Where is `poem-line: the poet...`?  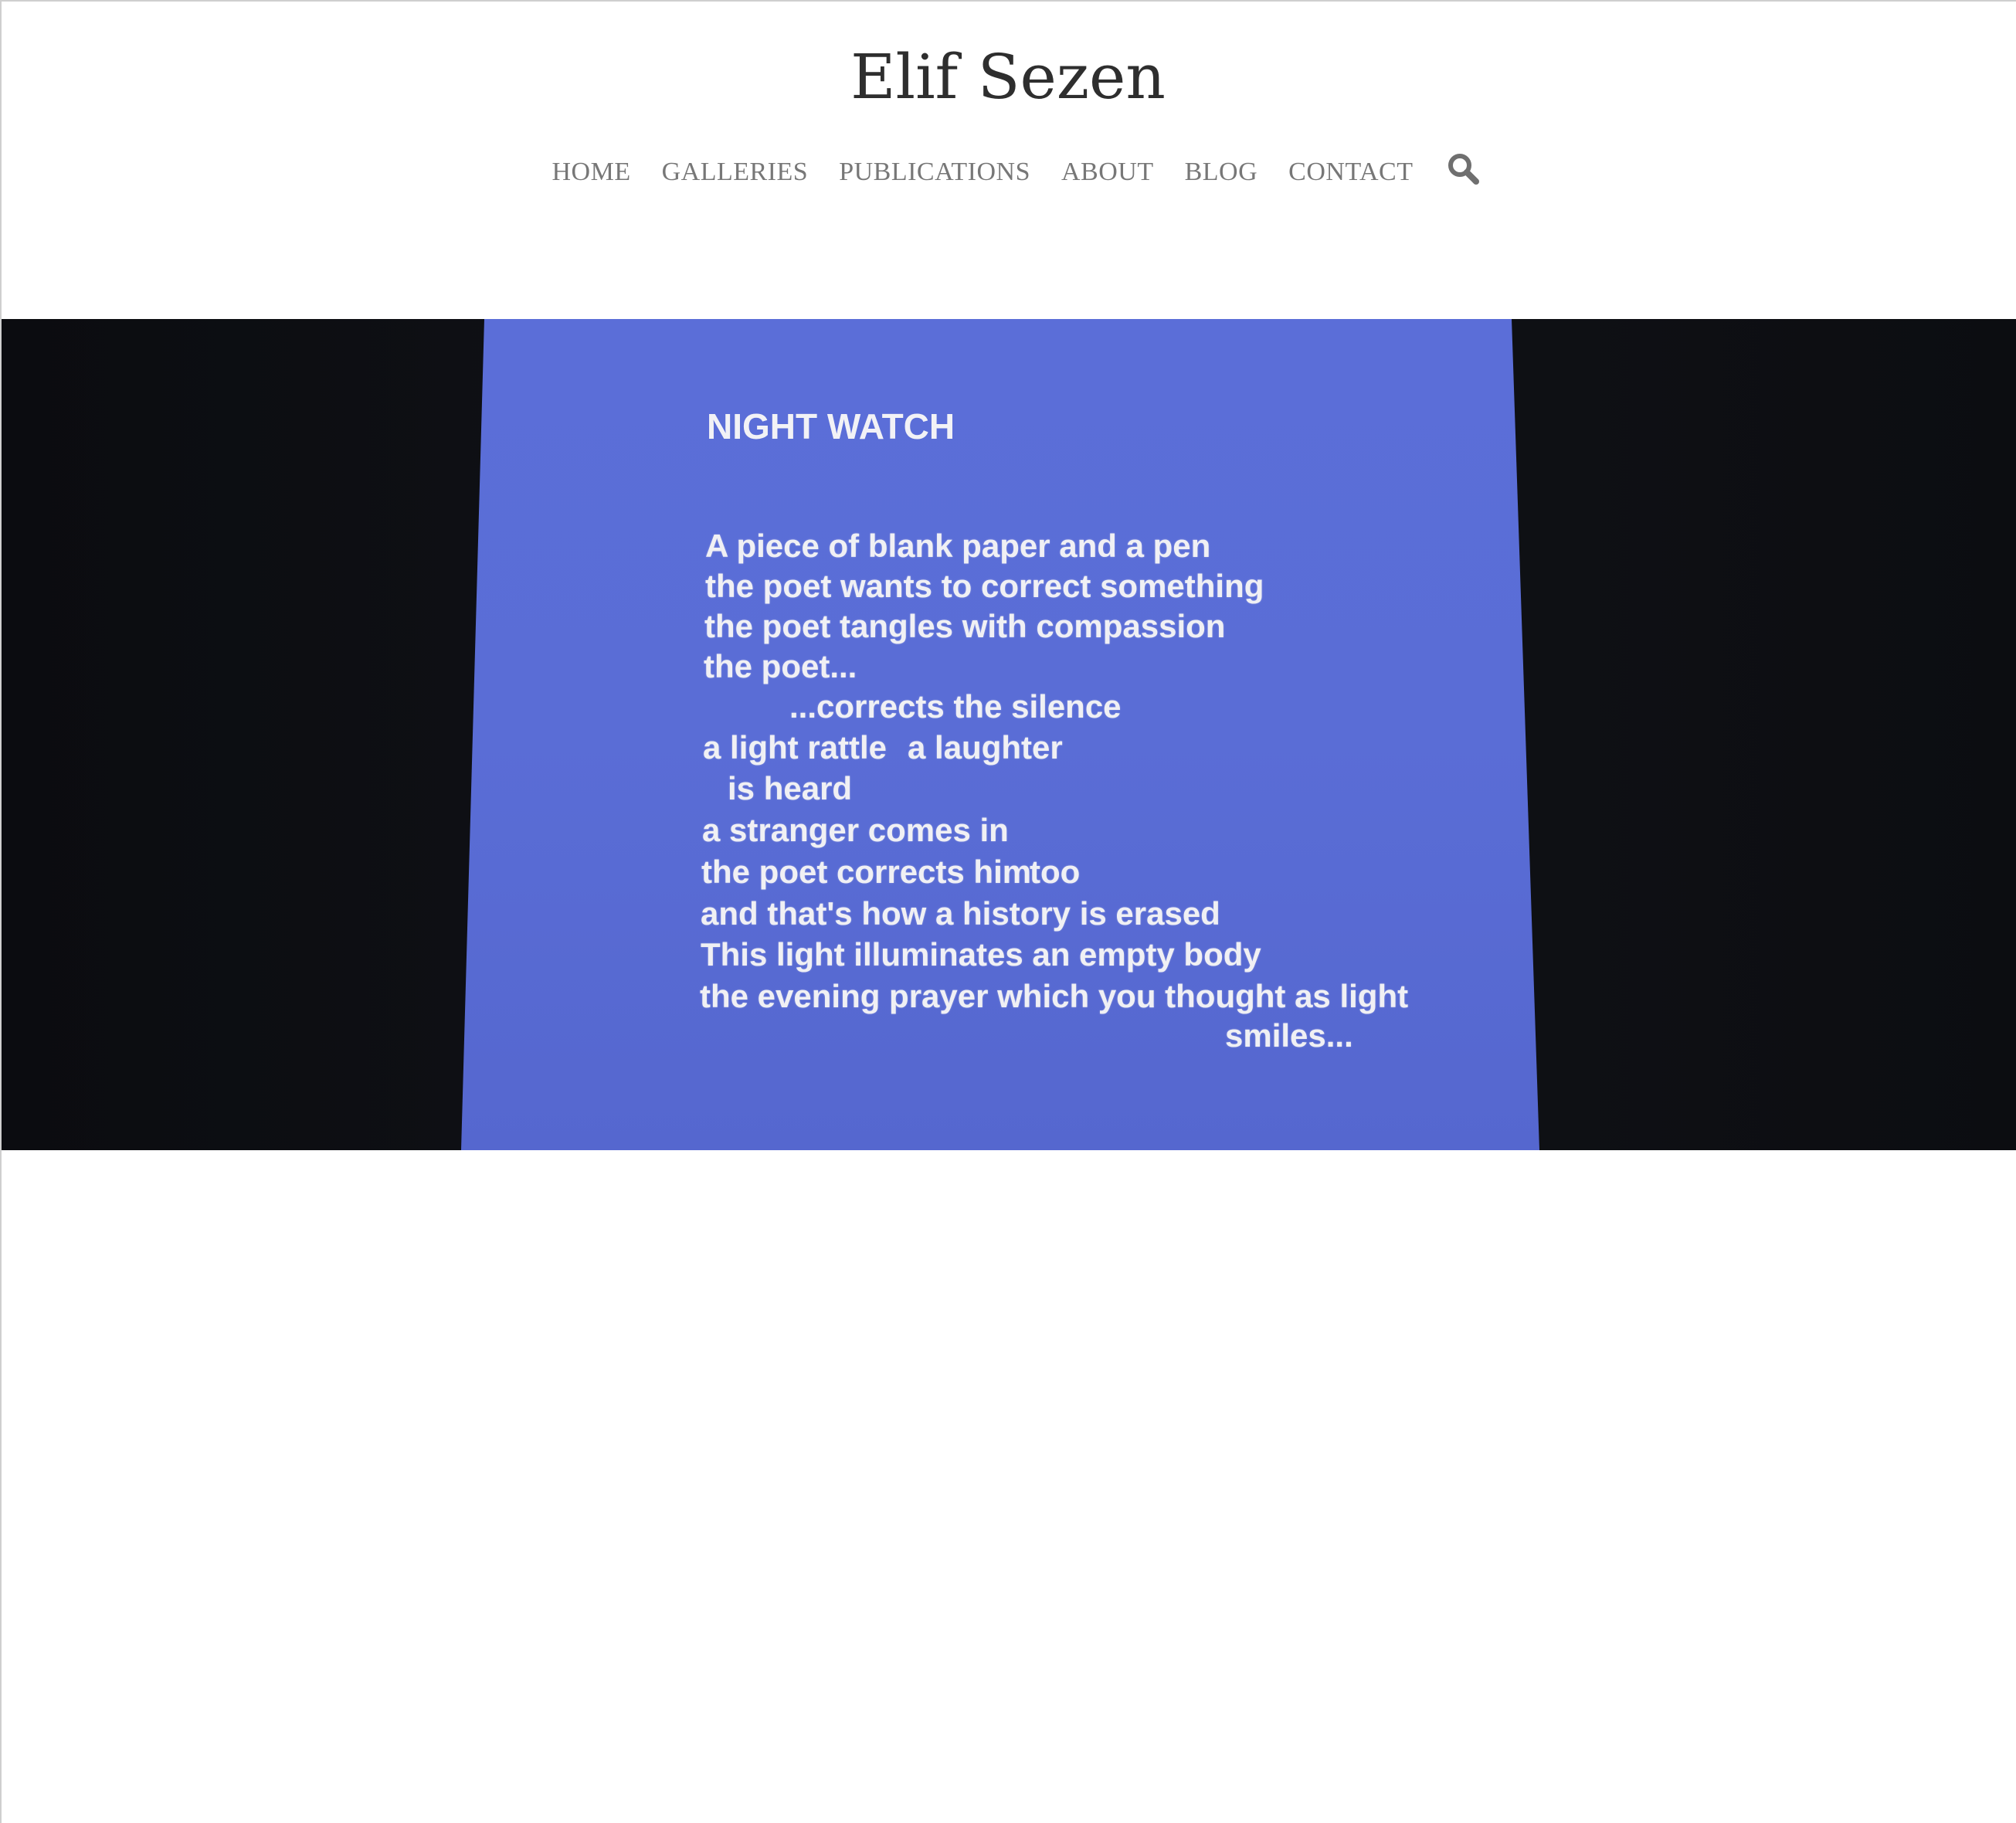 poem-line: the poet... is located at coordinates (780, 666).